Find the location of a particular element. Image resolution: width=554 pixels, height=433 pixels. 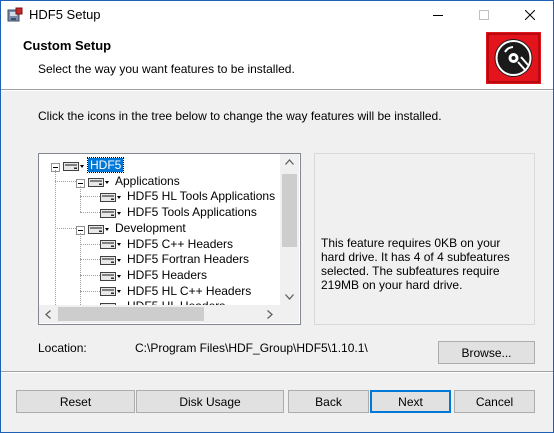

tree-item: Applications is located at coordinates (135, 181).